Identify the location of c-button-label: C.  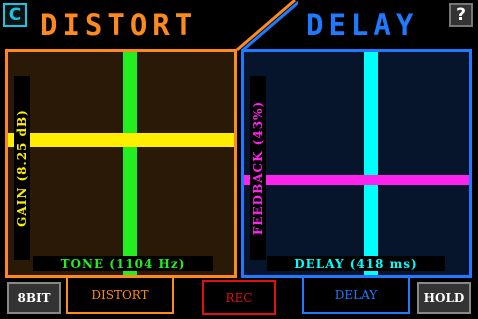
(15, 15).